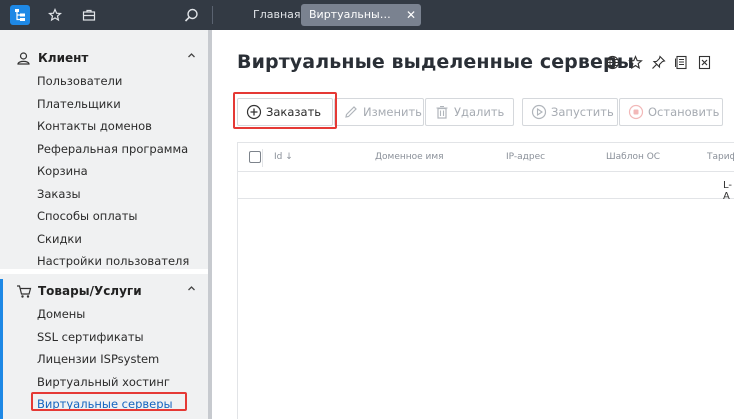  I want to click on column-header-os-template: Шаблон ОС, so click(633, 157).